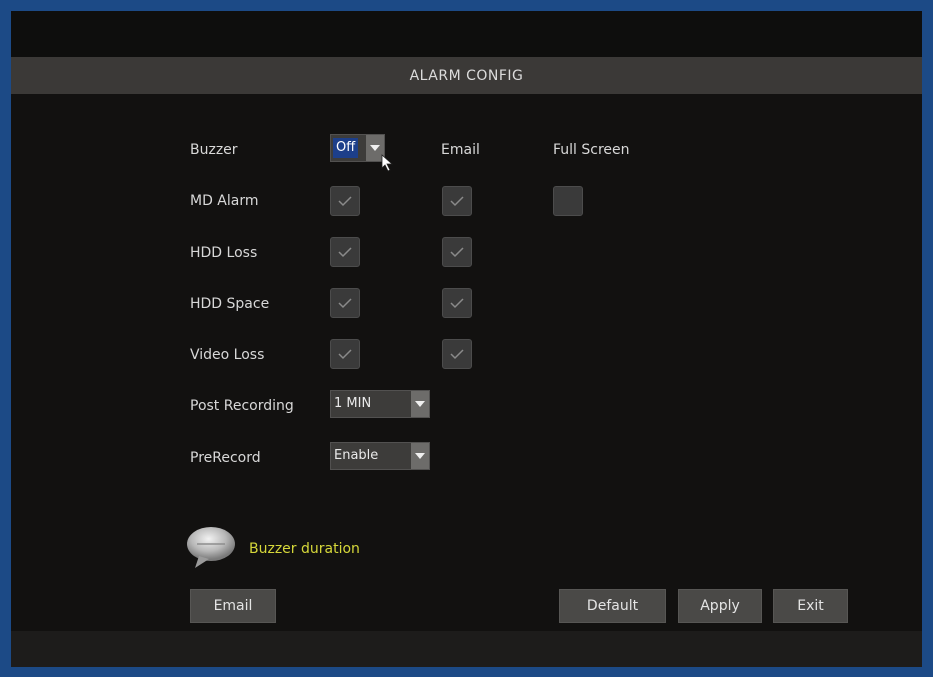 The image size is (933, 677). Describe the element at coordinates (224, 253) in the screenshot. I see `row-label-hdd-loss: HDD Loss` at that location.